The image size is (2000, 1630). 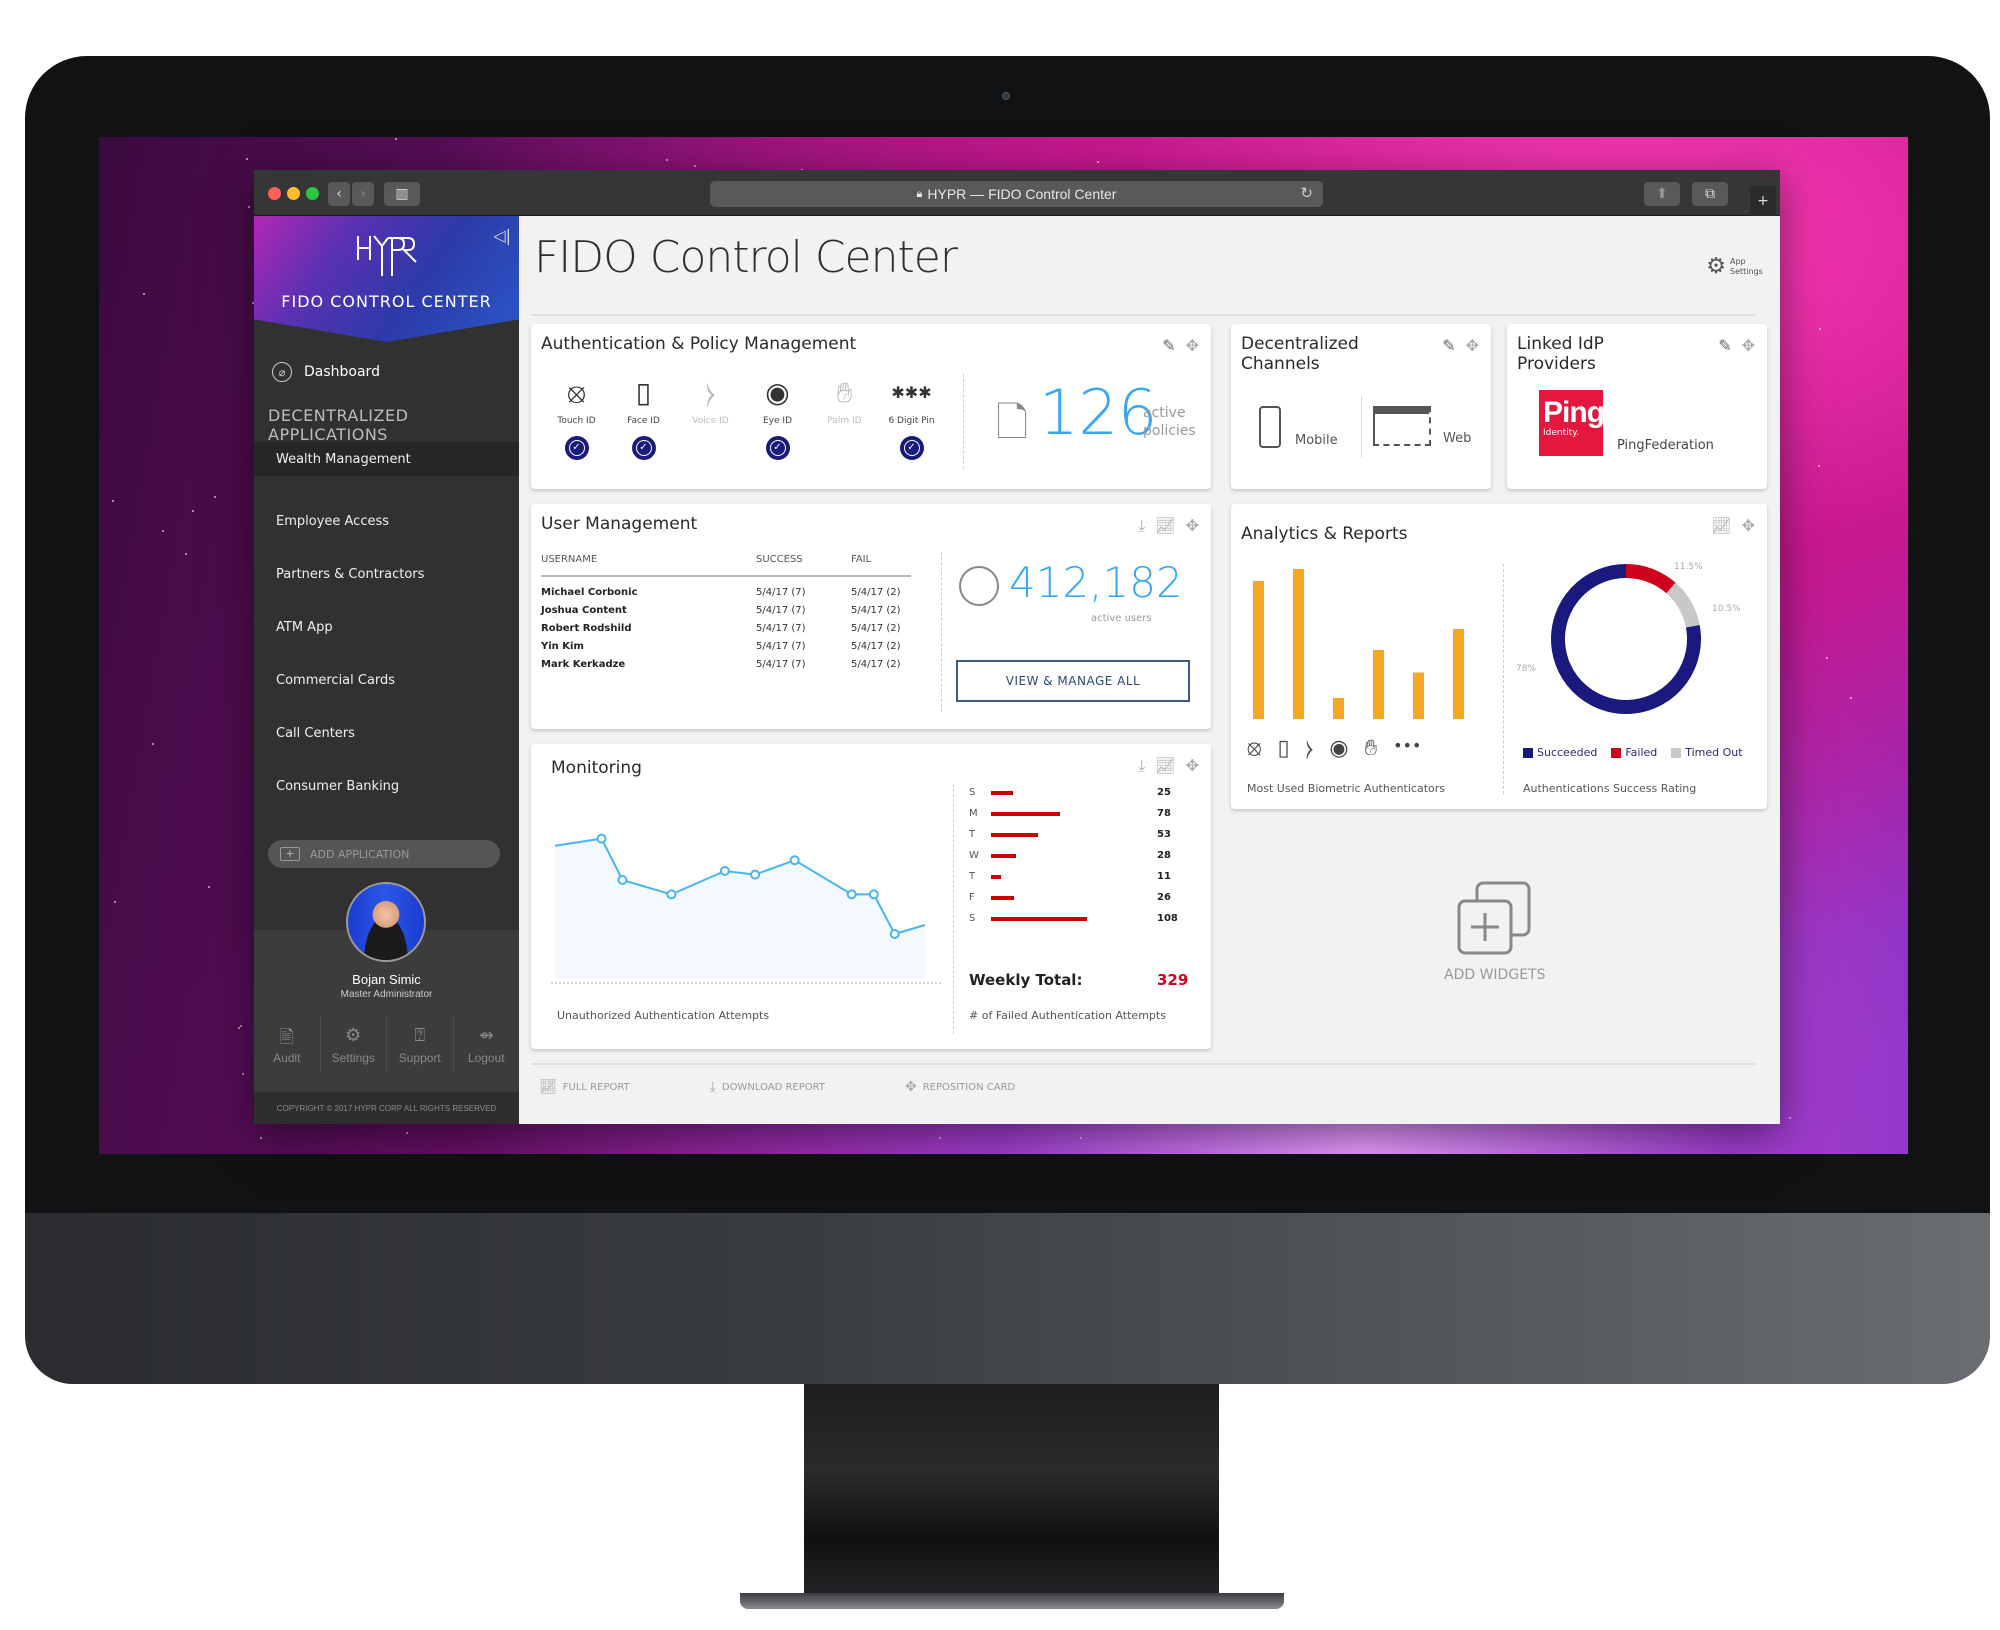 What do you see at coordinates (648, 565) in the screenshot?
I see `column-header-username: USERNAME` at bounding box center [648, 565].